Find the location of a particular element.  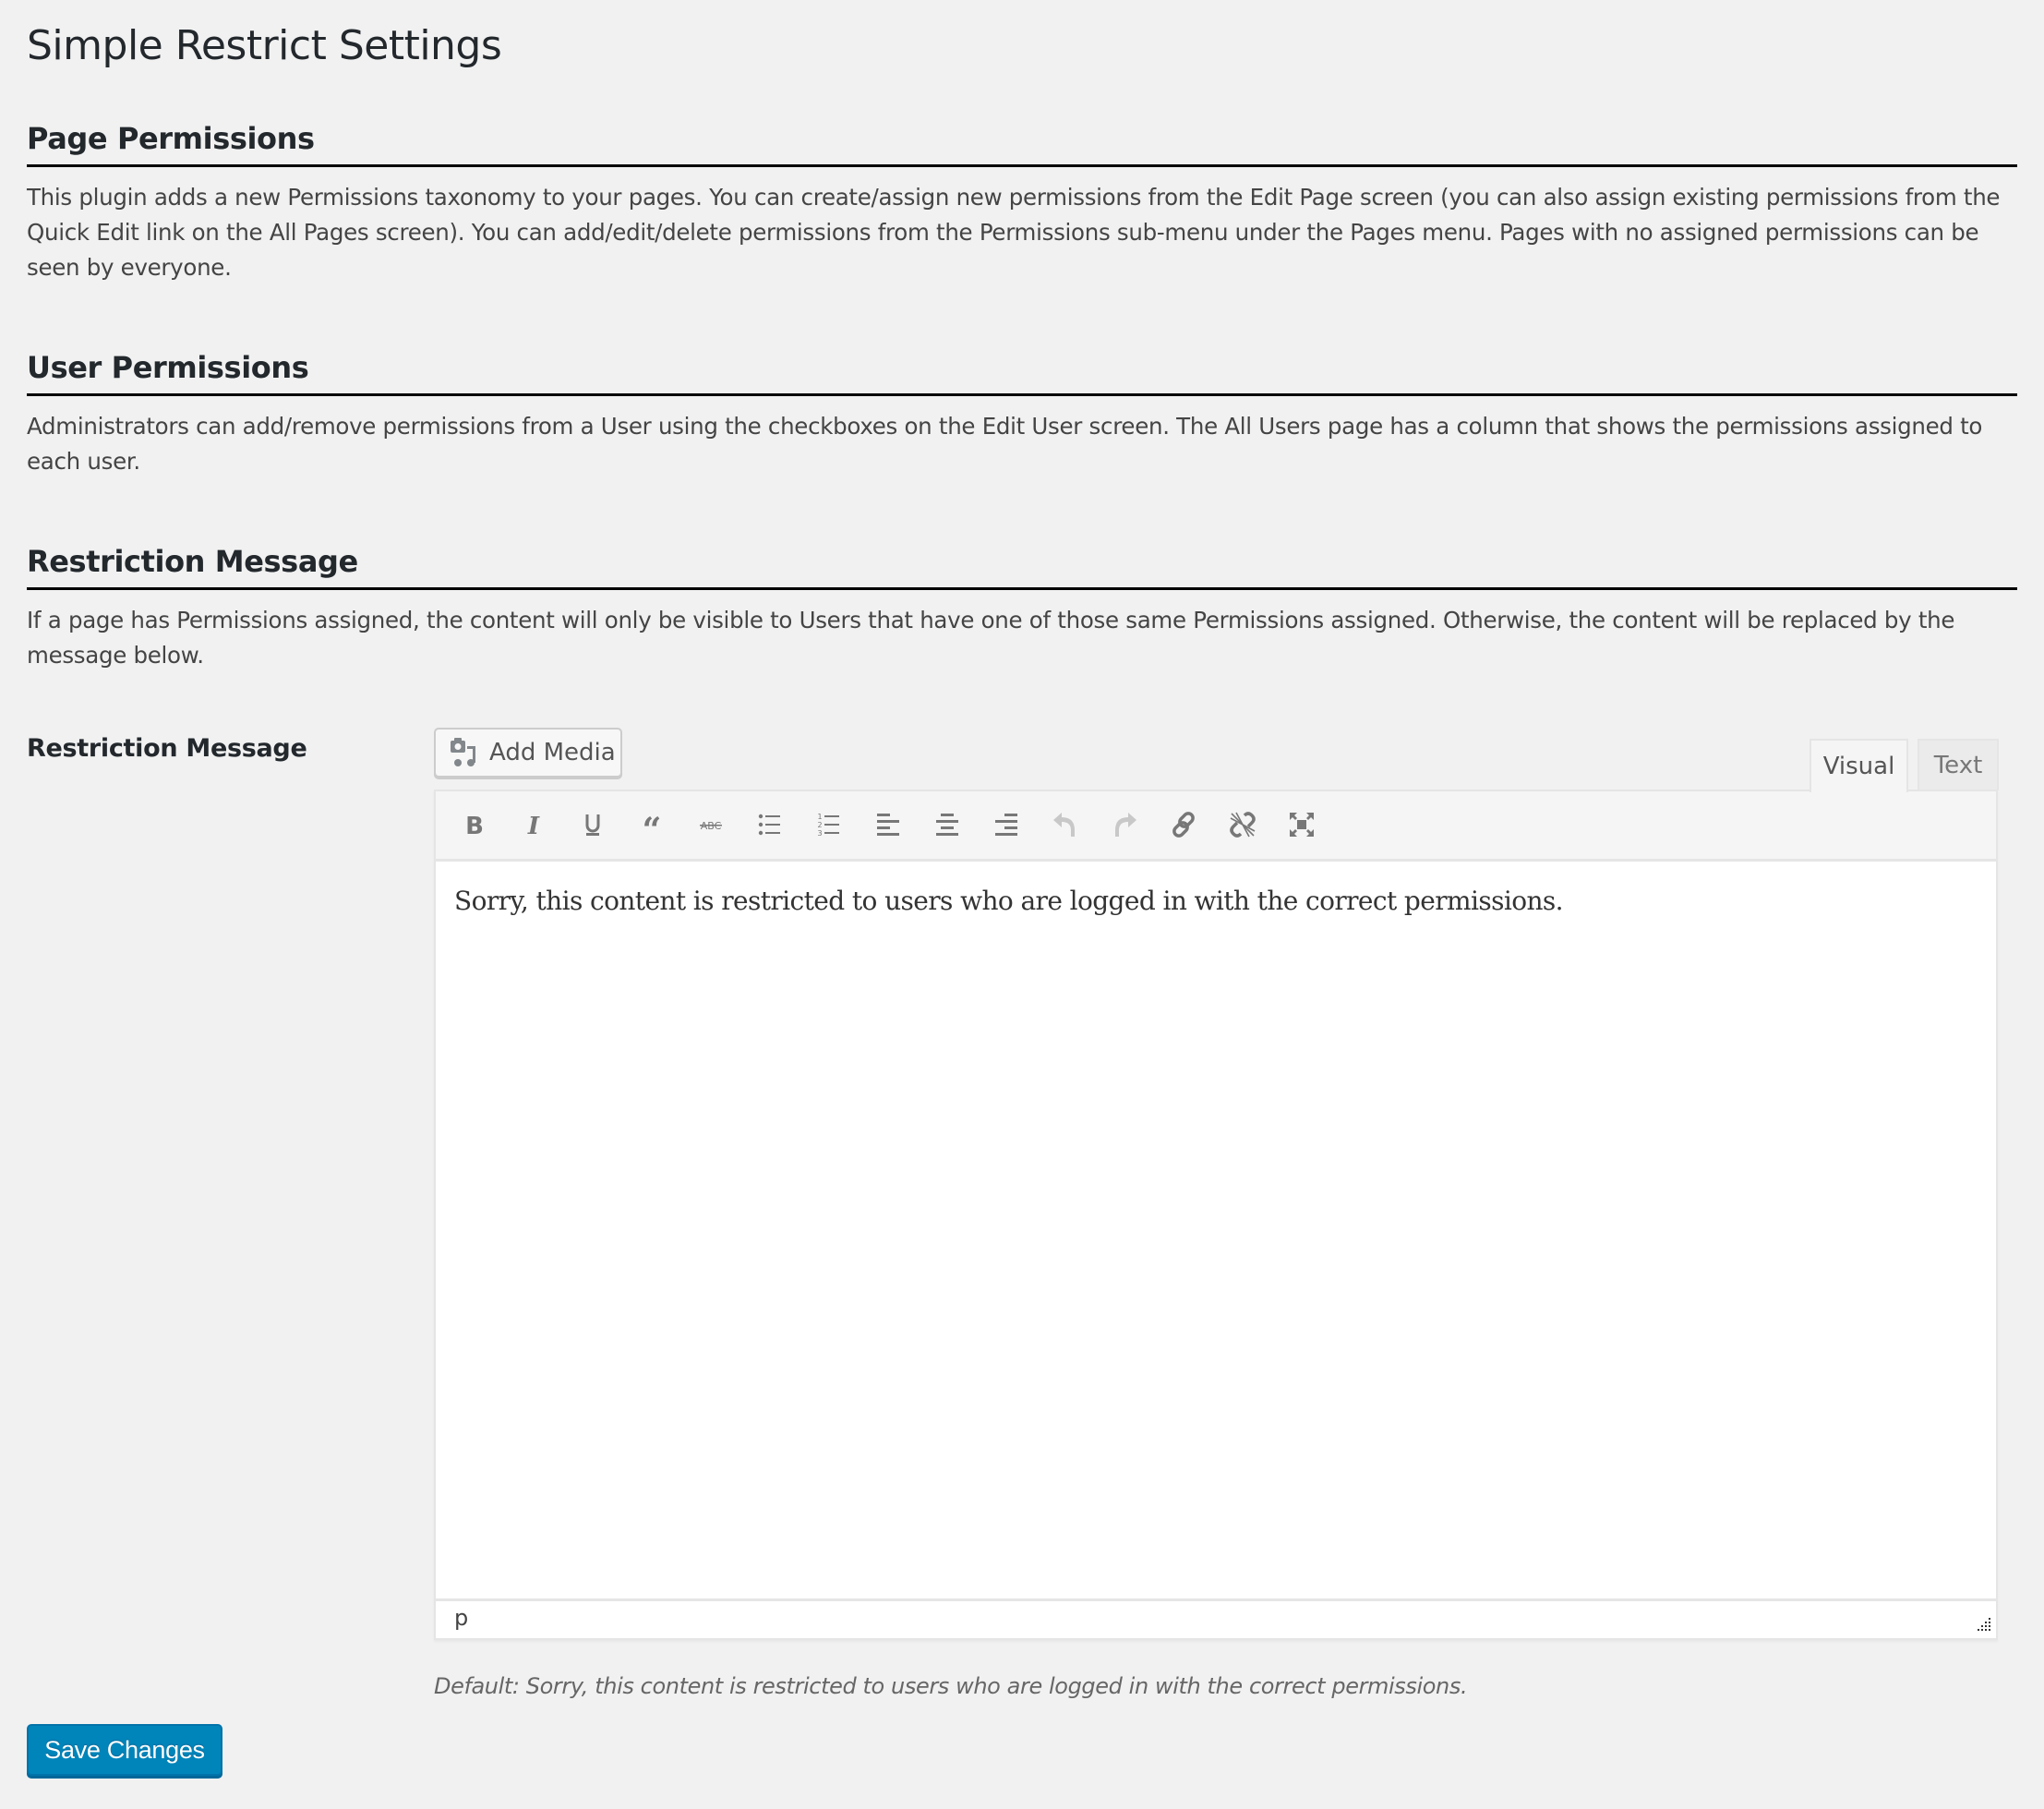

bulleted-list-button is located at coordinates (769, 824).